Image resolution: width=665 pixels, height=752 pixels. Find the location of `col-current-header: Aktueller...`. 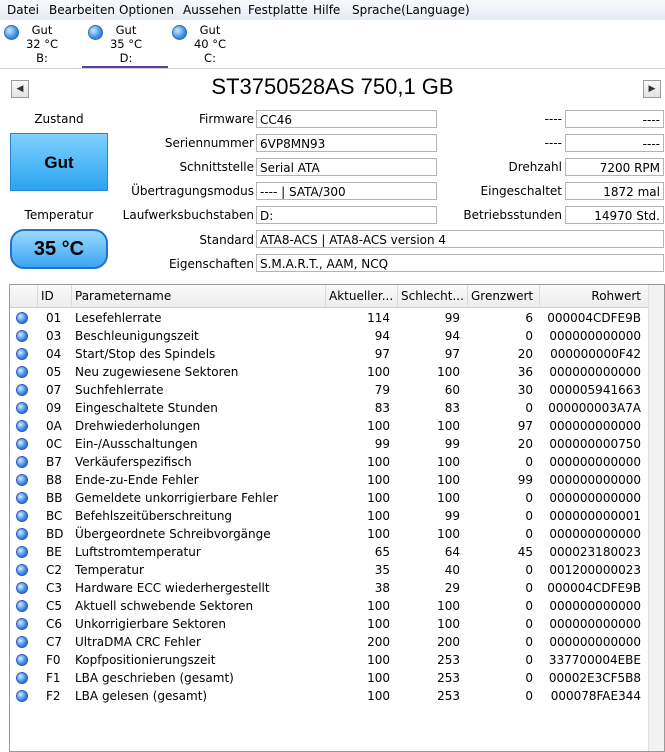

col-current-header: Aktueller... is located at coordinates (362, 296).